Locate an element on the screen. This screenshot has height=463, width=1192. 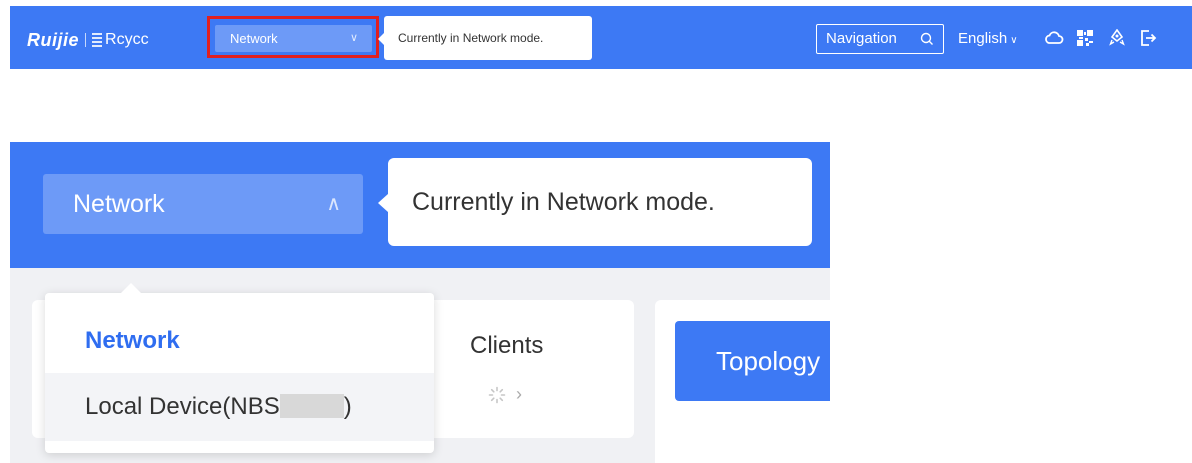
mode-select-value: Network is located at coordinates (254, 38).